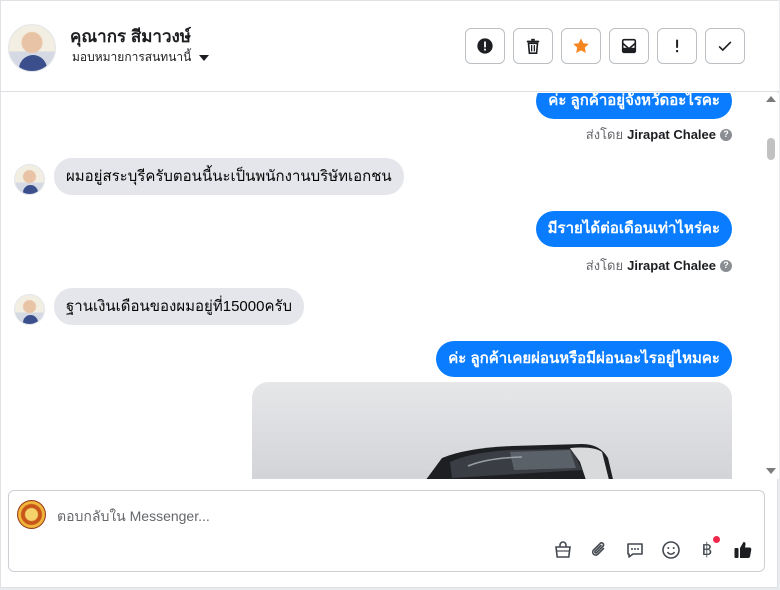 The height and width of the screenshot is (590, 780). What do you see at coordinates (771, 286) in the screenshot?
I see `vertical-scrollbar` at bounding box center [771, 286].